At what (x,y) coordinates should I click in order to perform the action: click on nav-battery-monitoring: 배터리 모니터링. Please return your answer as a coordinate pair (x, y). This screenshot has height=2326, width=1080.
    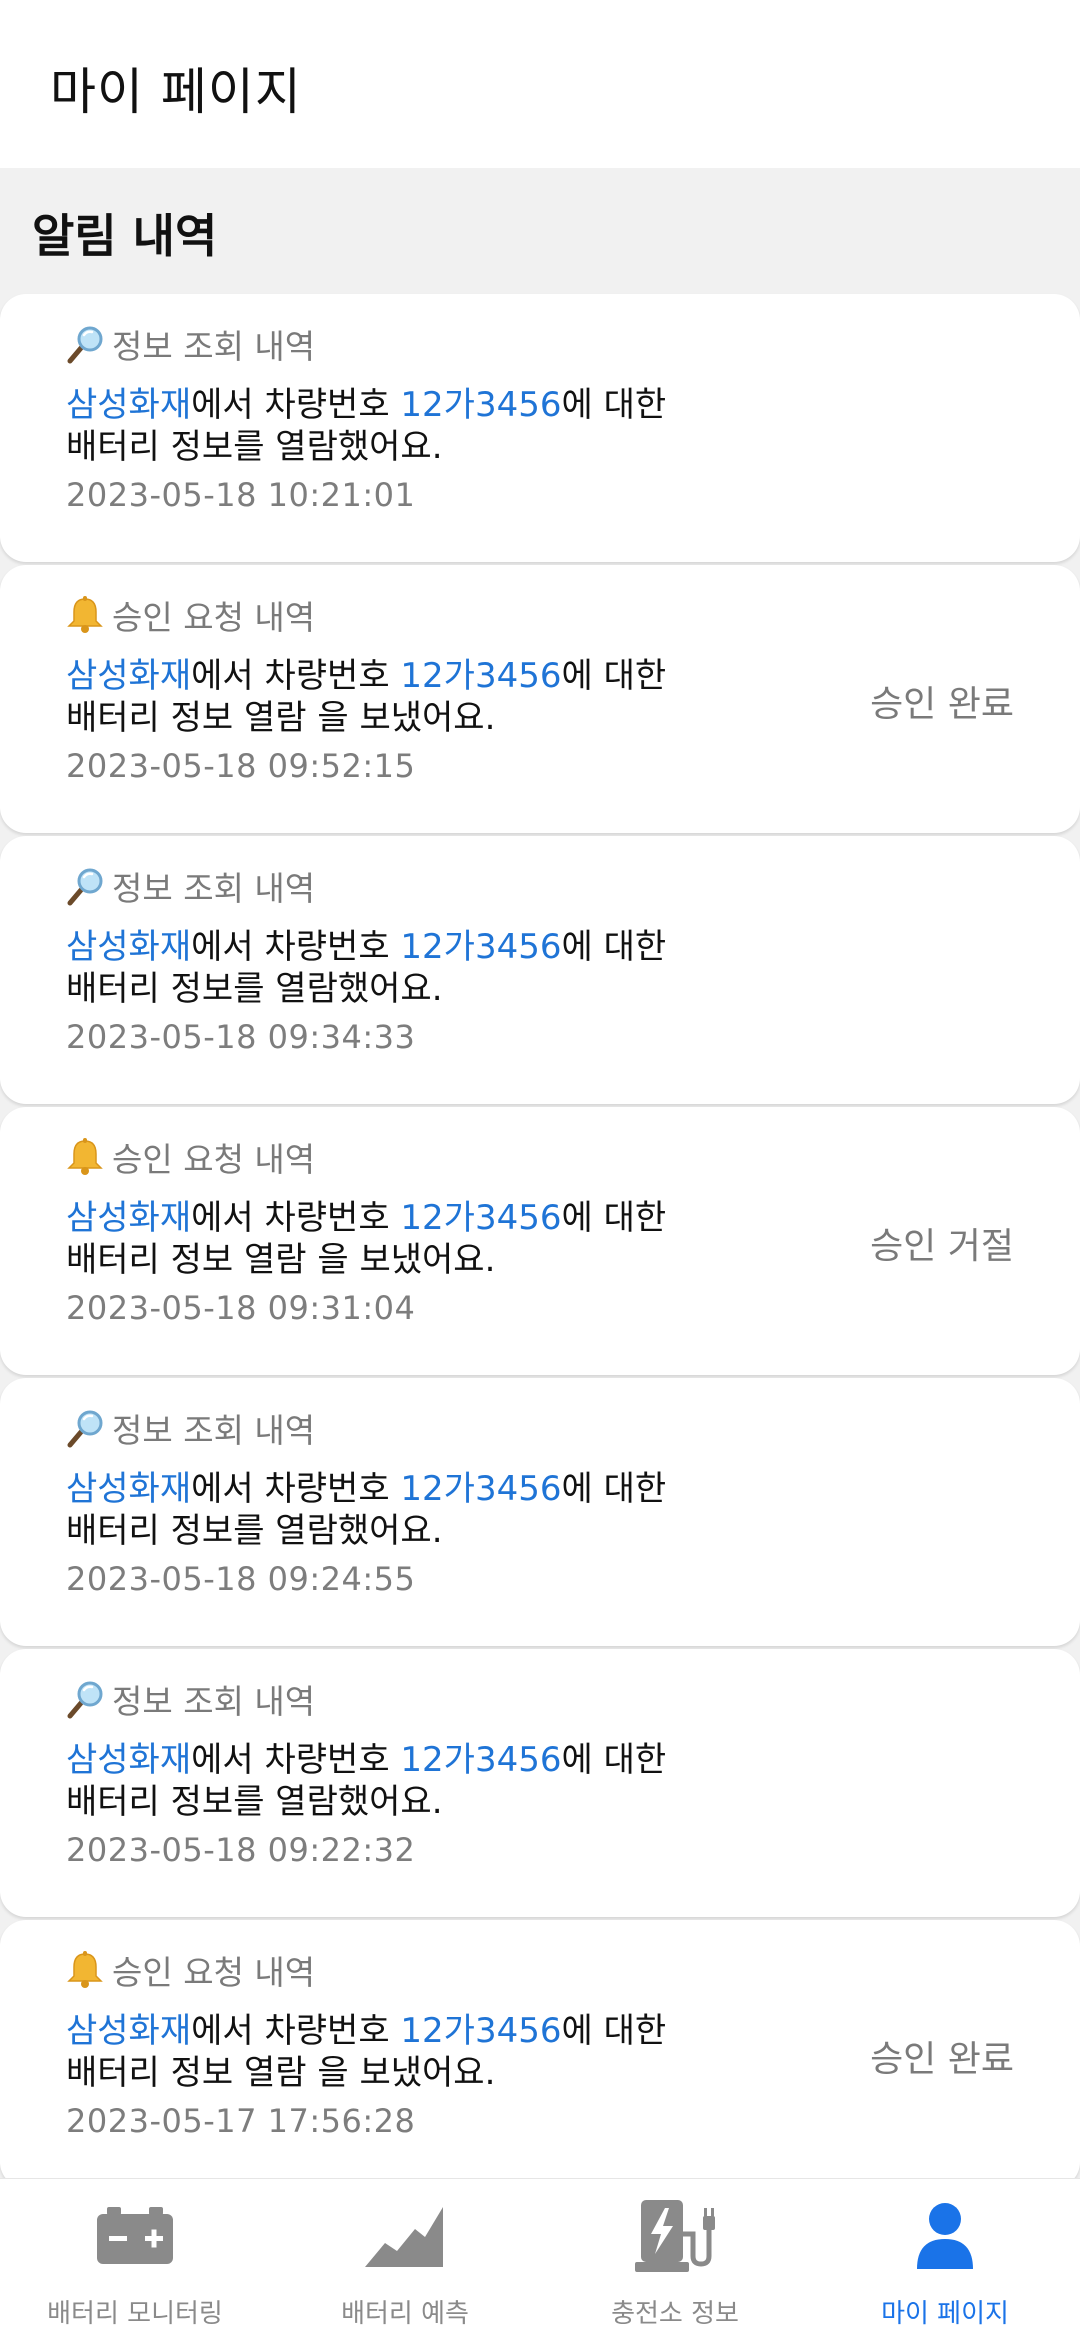
    Looking at the image, I should click on (135, 2252).